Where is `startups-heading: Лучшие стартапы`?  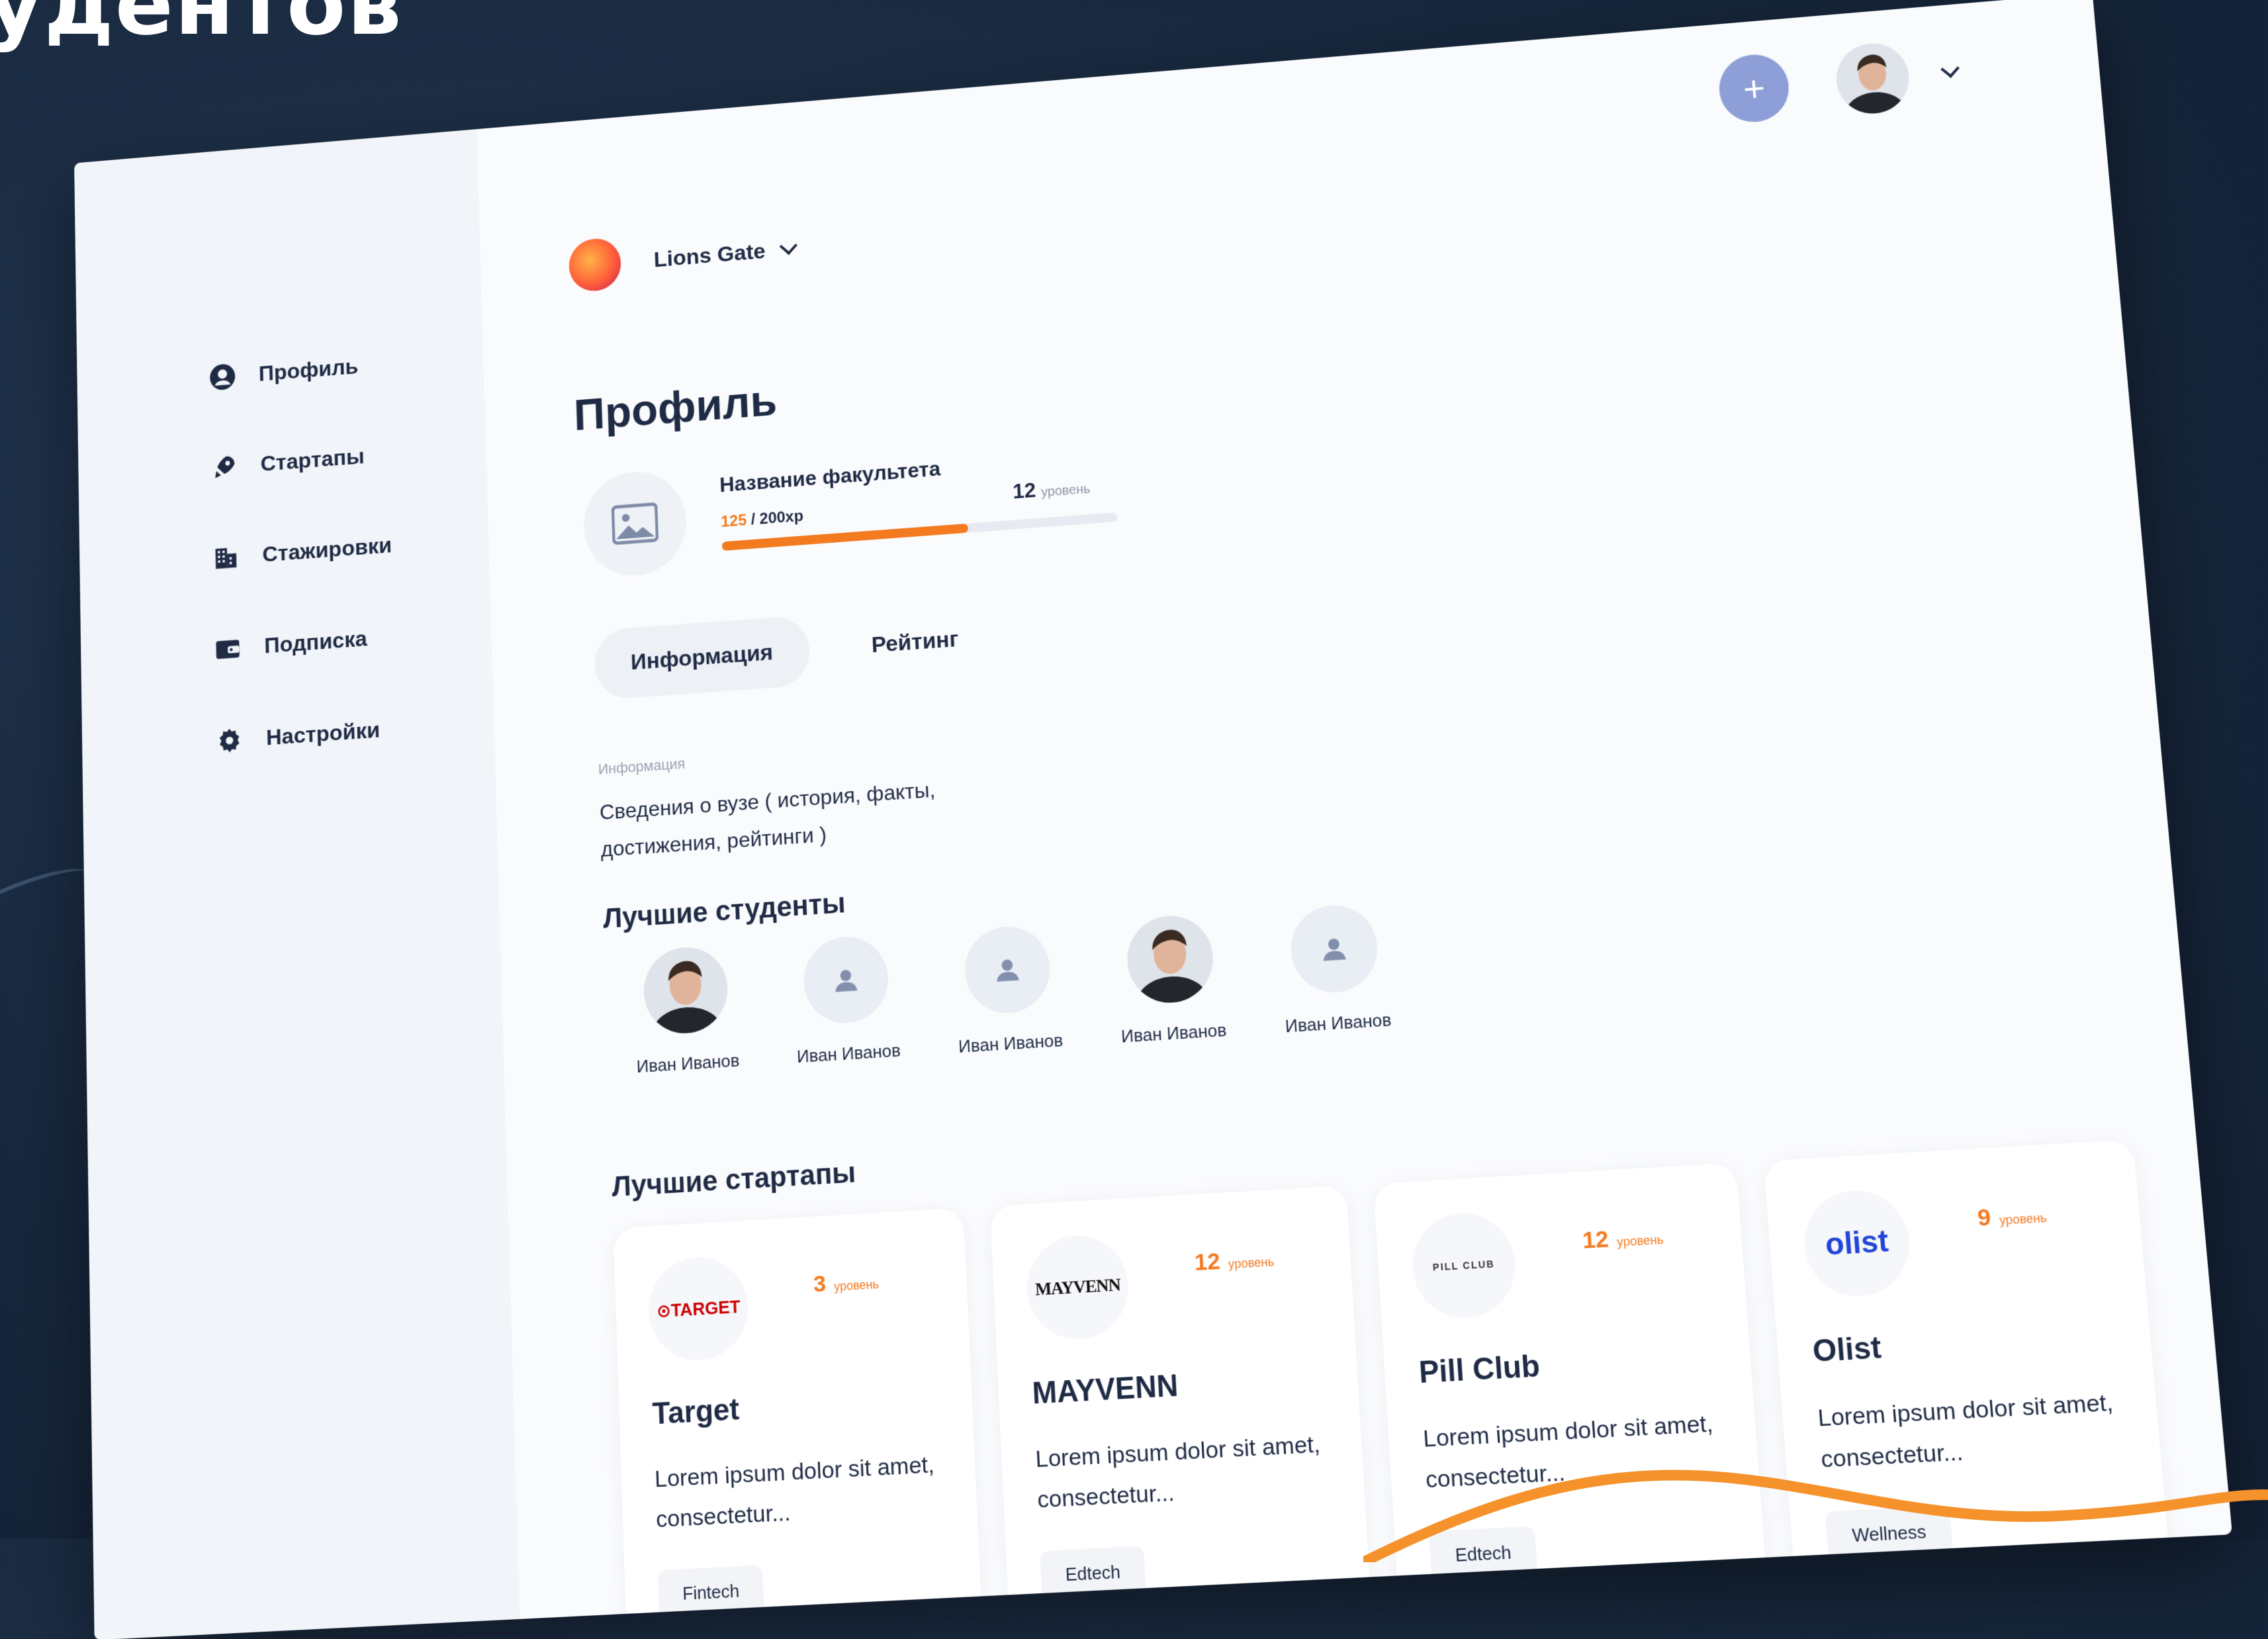 startups-heading: Лучшие стартапы is located at coordinates (733, 1179).